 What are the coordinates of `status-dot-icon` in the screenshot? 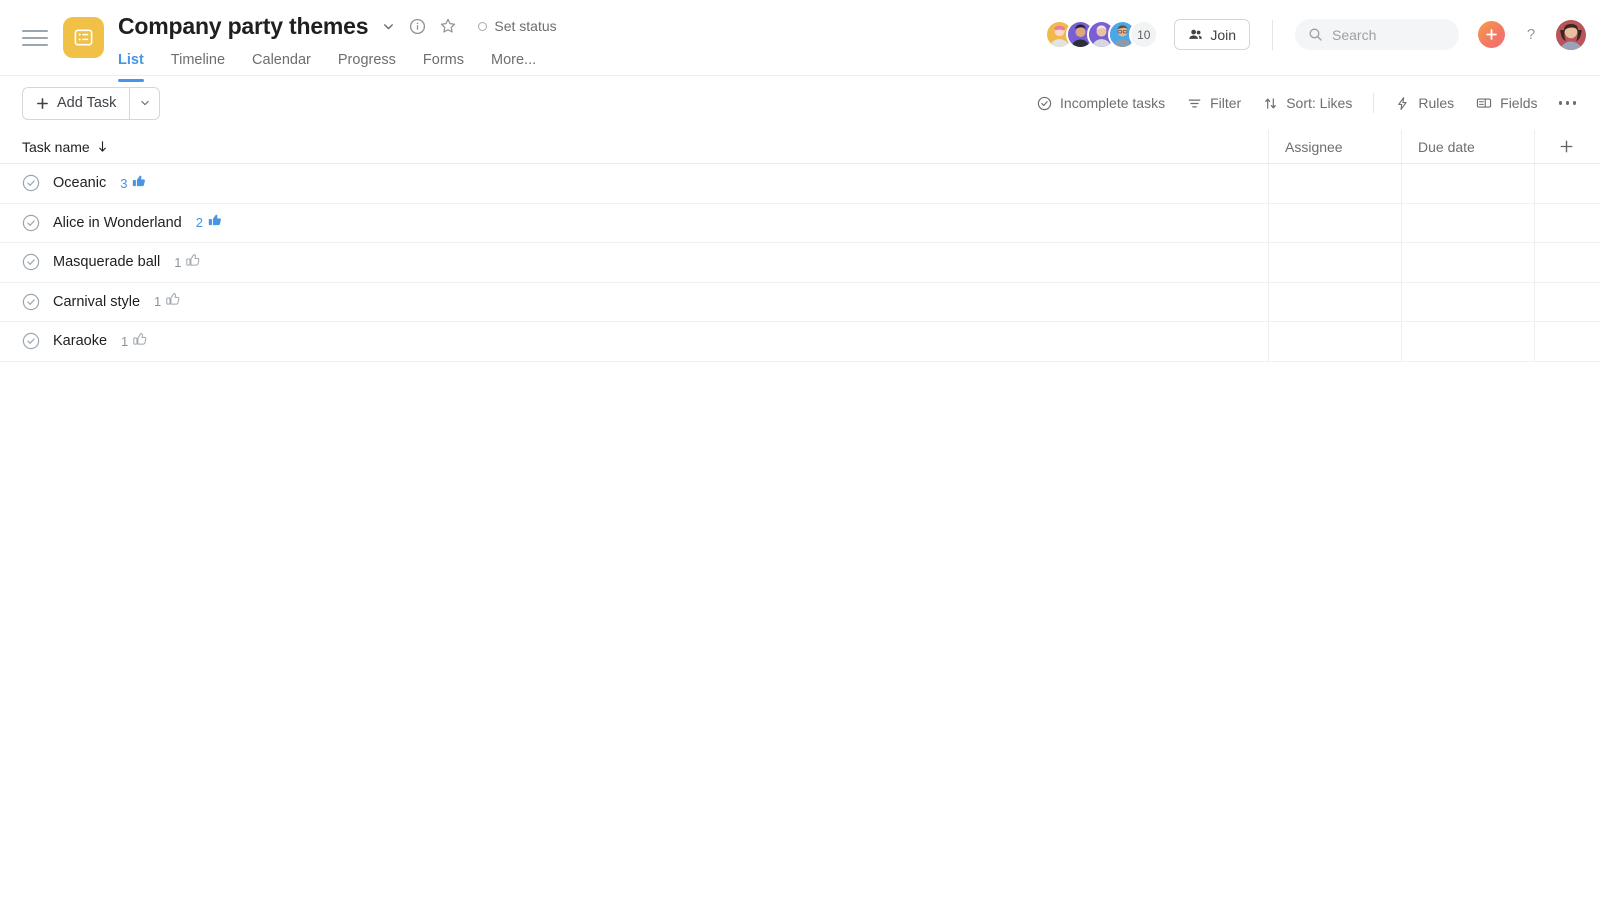 It's located at (483, 26).